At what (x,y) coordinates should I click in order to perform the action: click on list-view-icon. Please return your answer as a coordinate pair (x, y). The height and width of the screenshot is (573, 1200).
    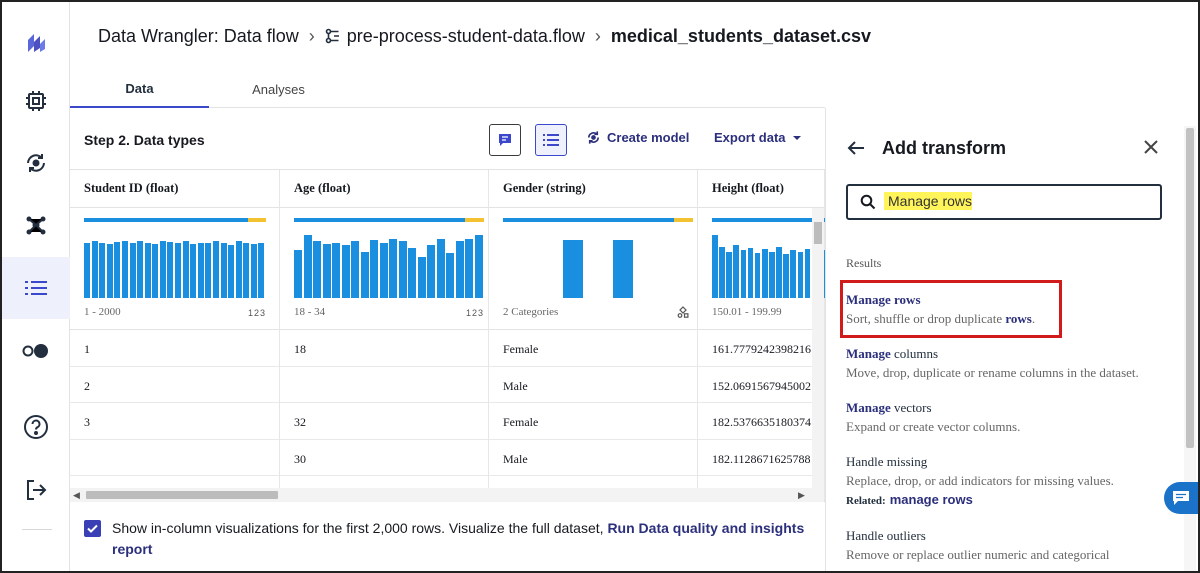
    Looking at the image, I should click on (36, 288).